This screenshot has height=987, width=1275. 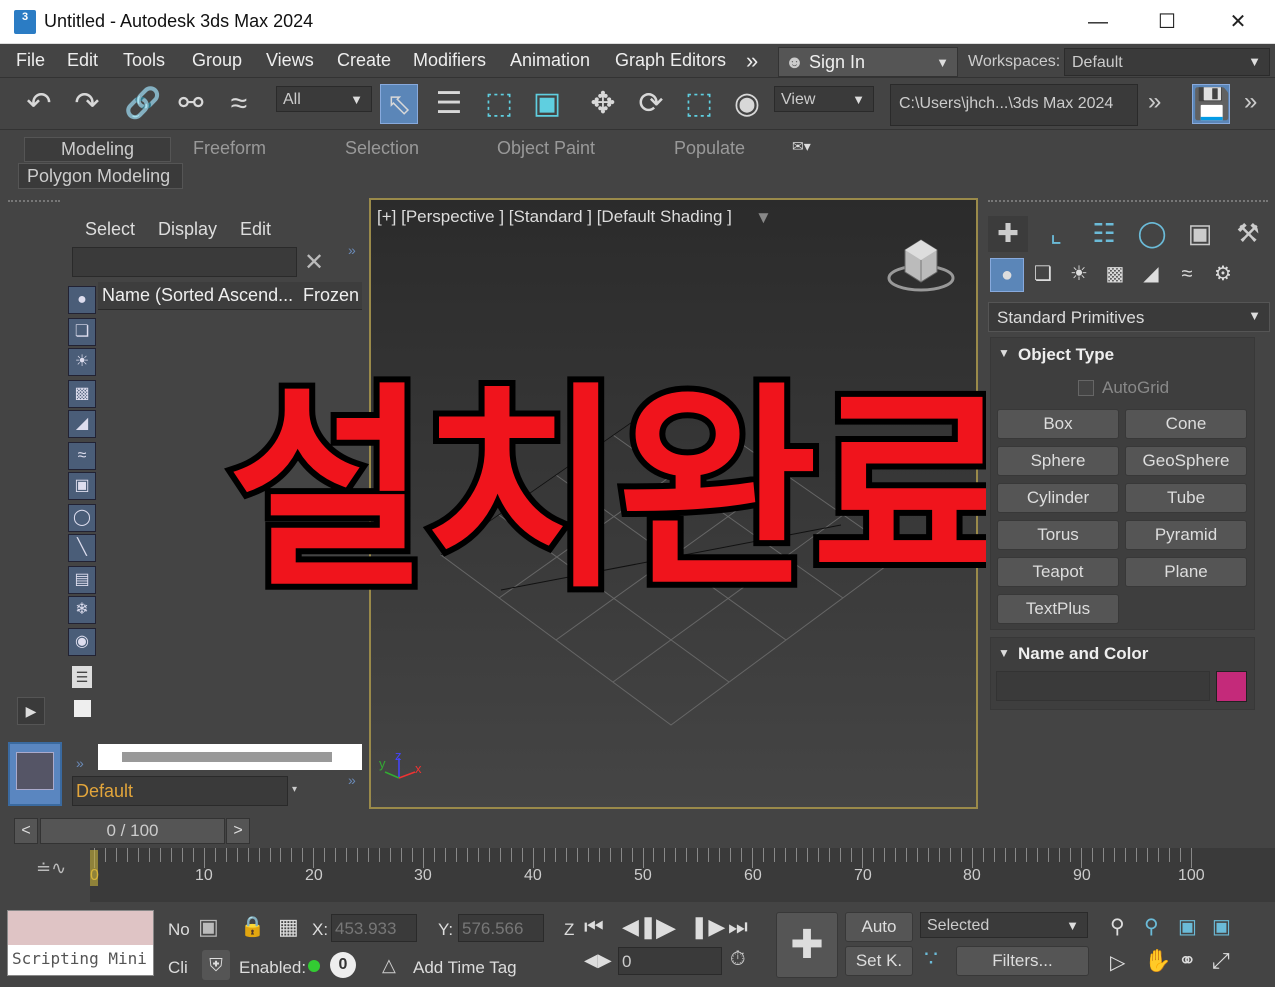 I want to click on layer-select: Default, so click(x=180, y=791).